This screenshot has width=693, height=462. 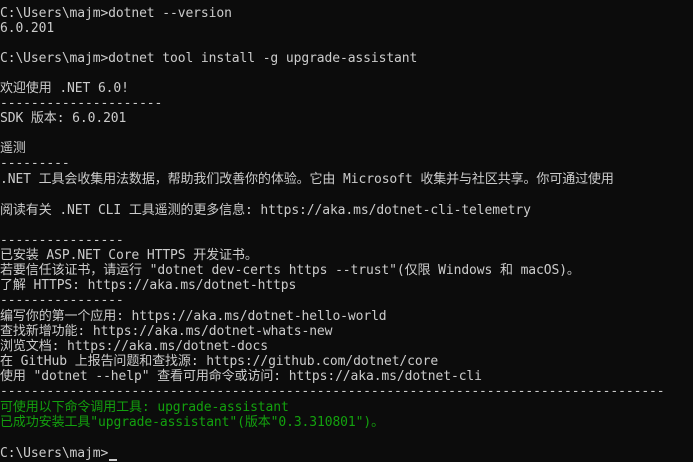 What do you see at coordinates (27, 28) in the screenshot?
I see `terminal-line-output: 6.0.201` at bounding box center [27, 28].